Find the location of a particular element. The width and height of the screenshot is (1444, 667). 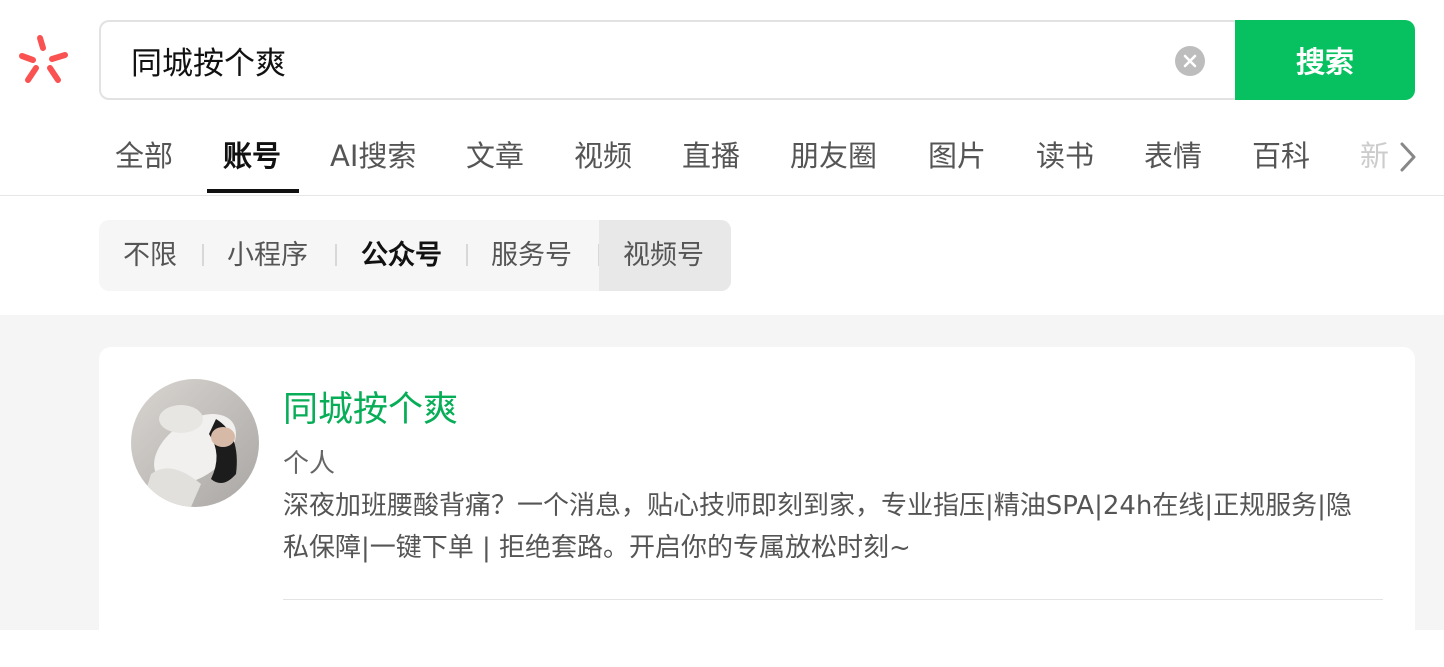

category-tabs: 全部 账号 AI搜索 文章 视频 直播 朋友圈 图片 读书 表情 百科 新 is located at coordinates (722, 158).